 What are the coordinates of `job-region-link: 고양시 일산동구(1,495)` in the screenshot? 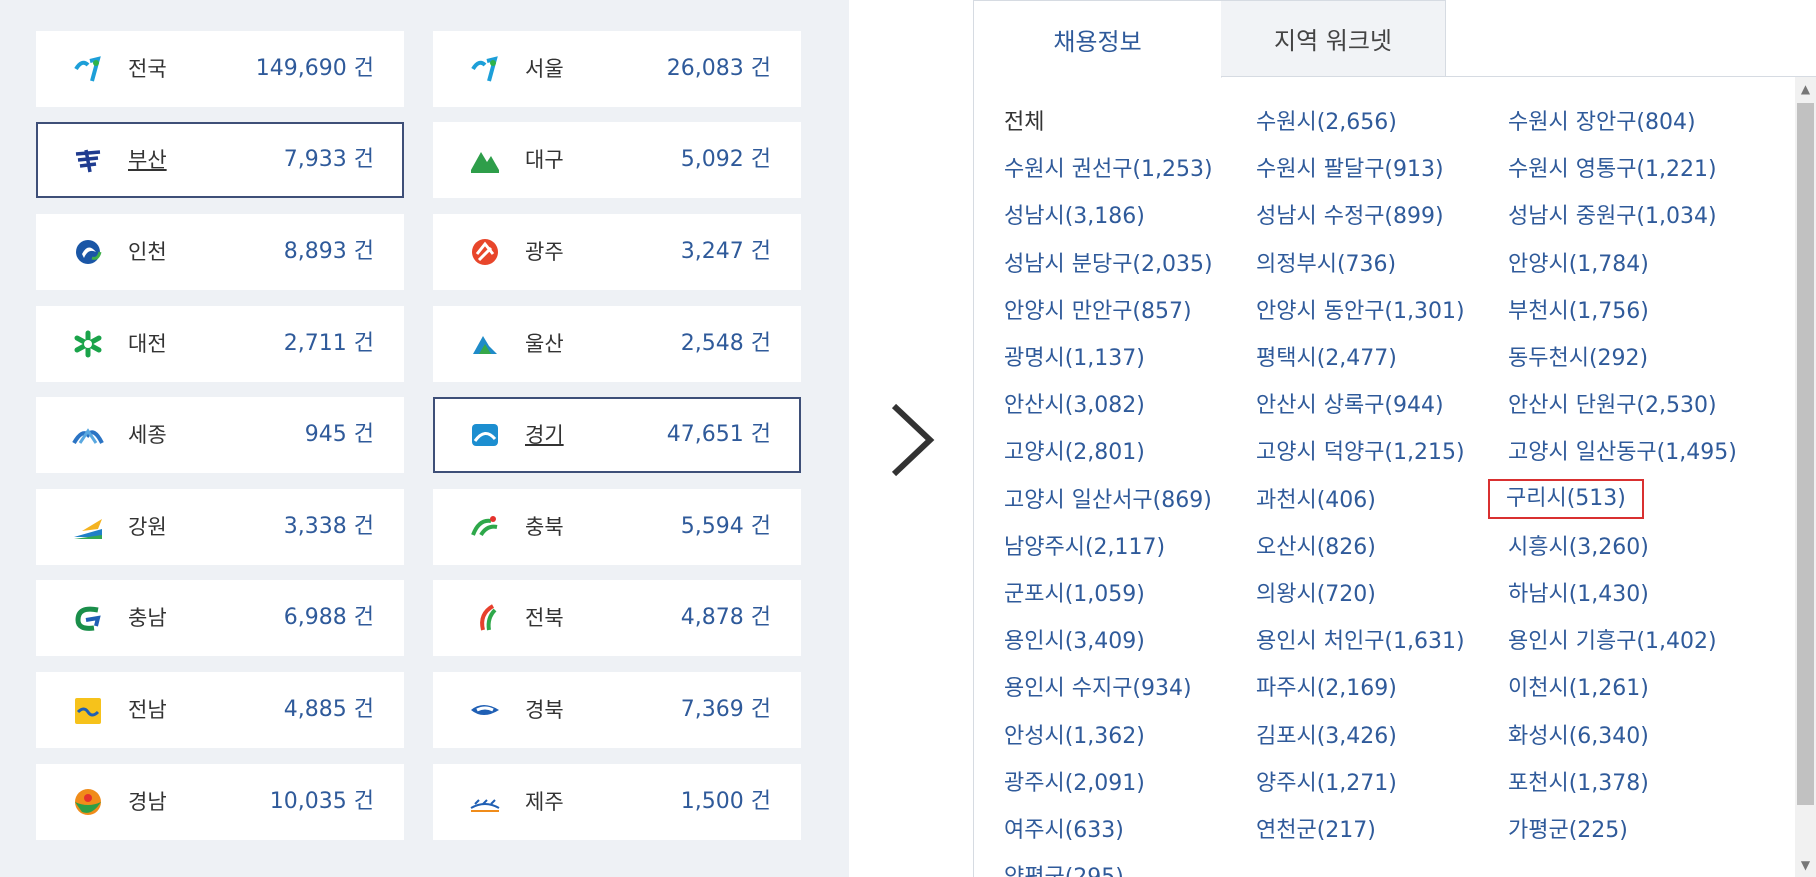 It's located at (1622, 453).